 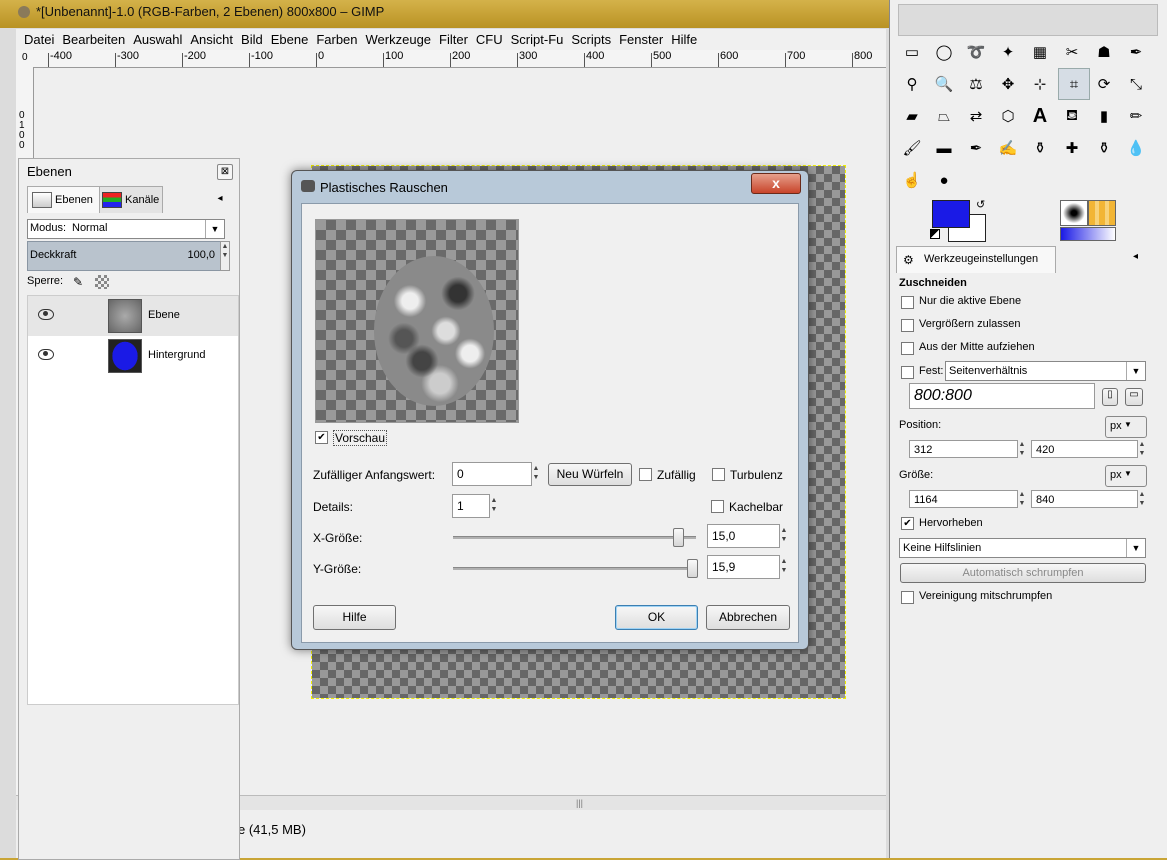 I want to click on foreground-color-swatch, so click(x=951, y=214).